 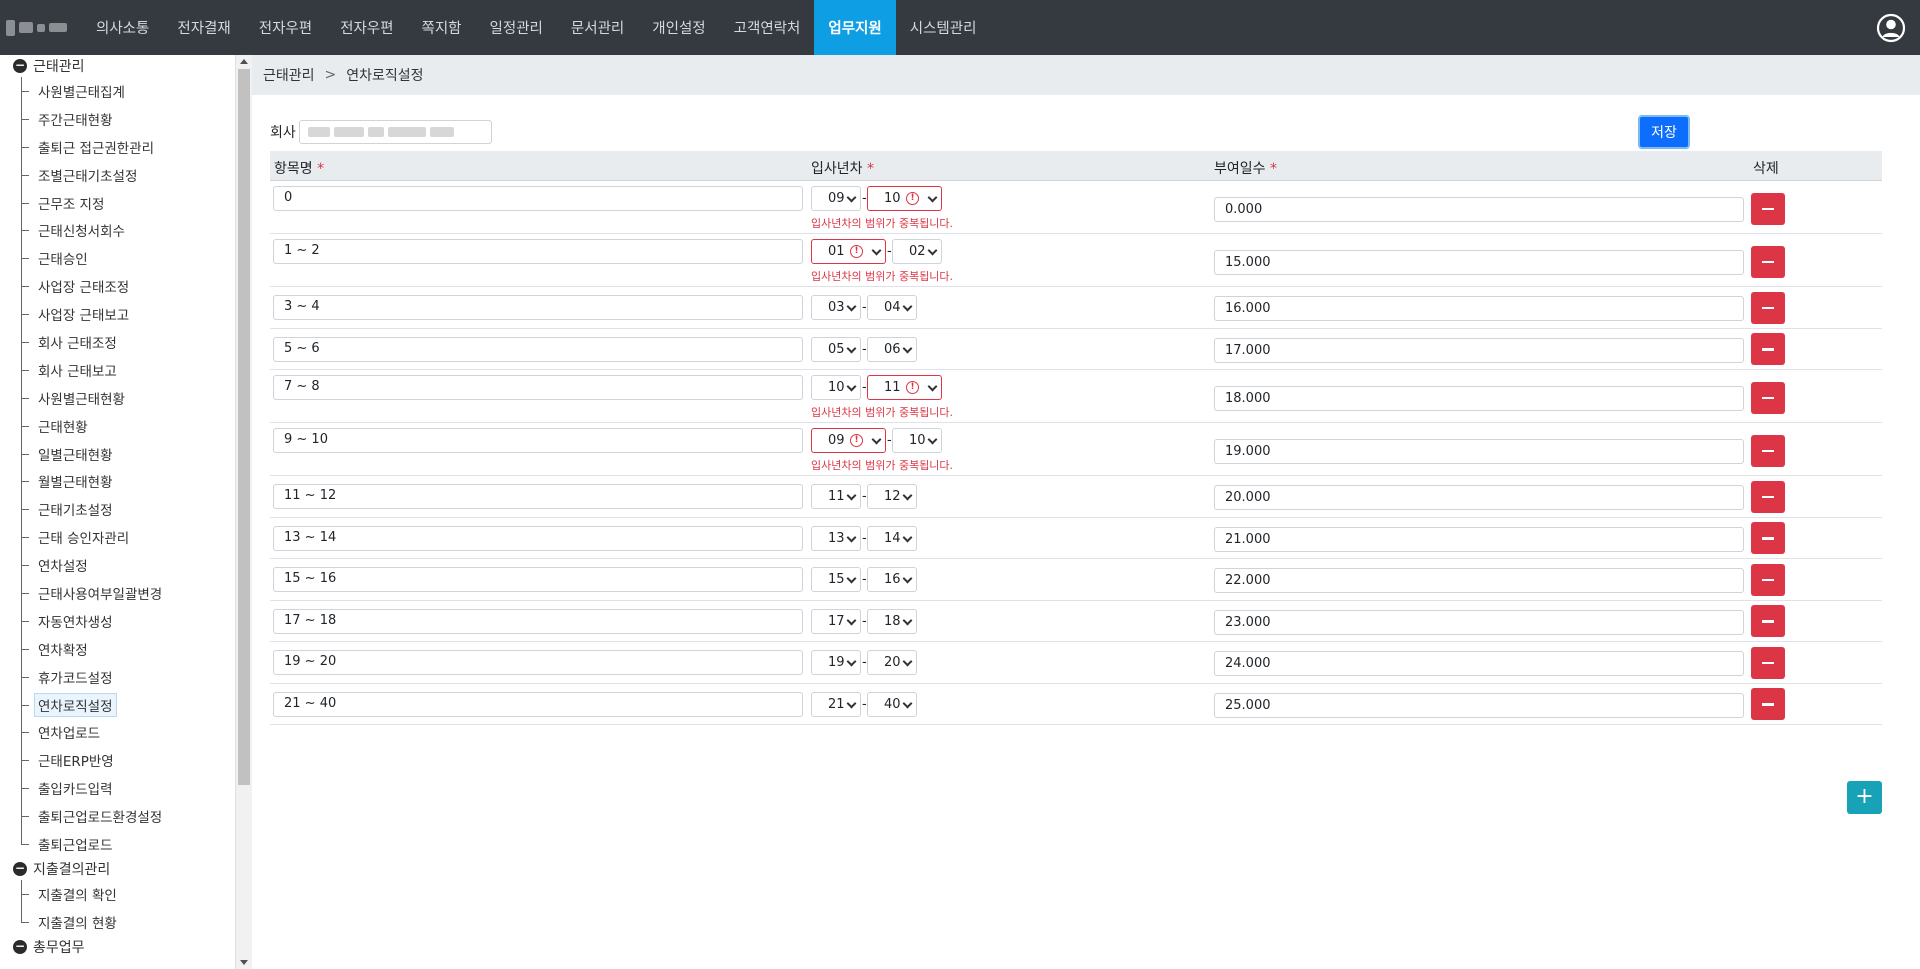 I want to click on sidebar-item: 근태ERP반영, so click(x=117, y=760).